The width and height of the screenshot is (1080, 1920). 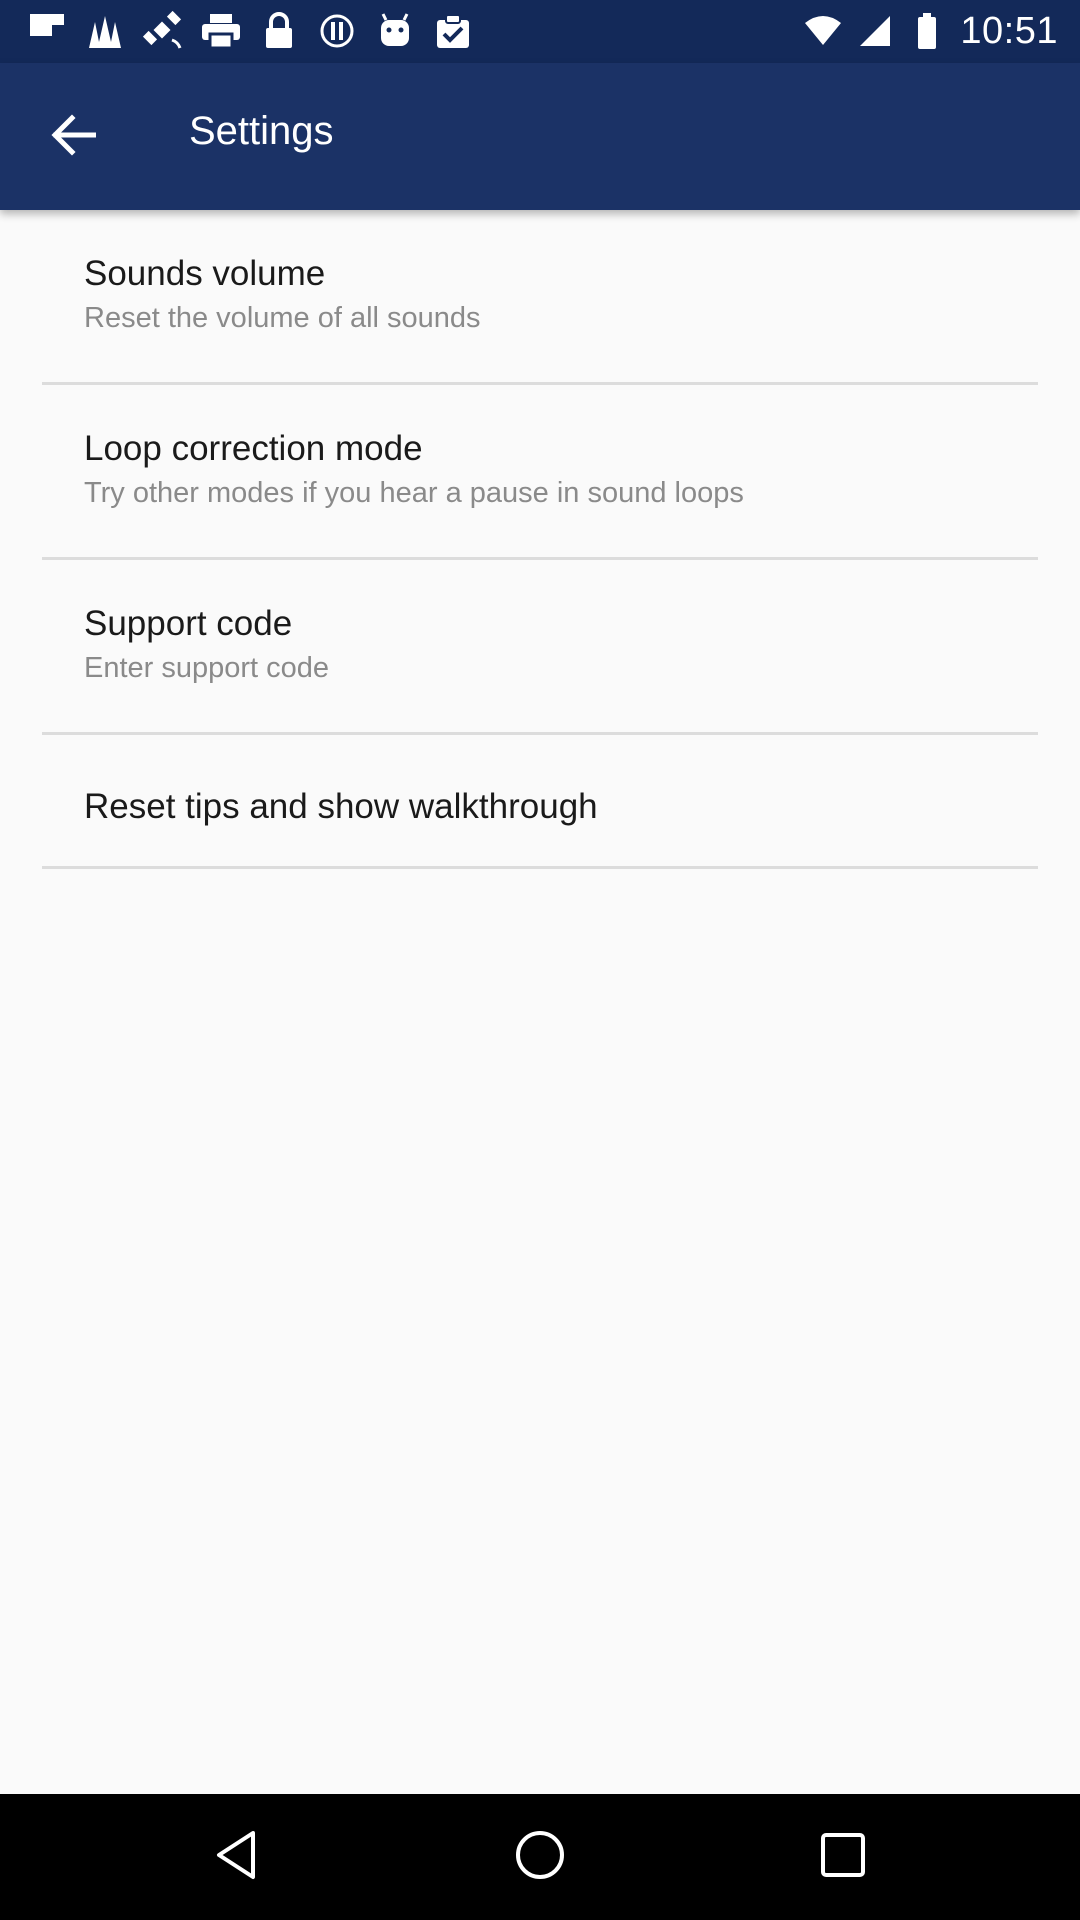 I want to click on signal-icon, so click(x=875, y=31).